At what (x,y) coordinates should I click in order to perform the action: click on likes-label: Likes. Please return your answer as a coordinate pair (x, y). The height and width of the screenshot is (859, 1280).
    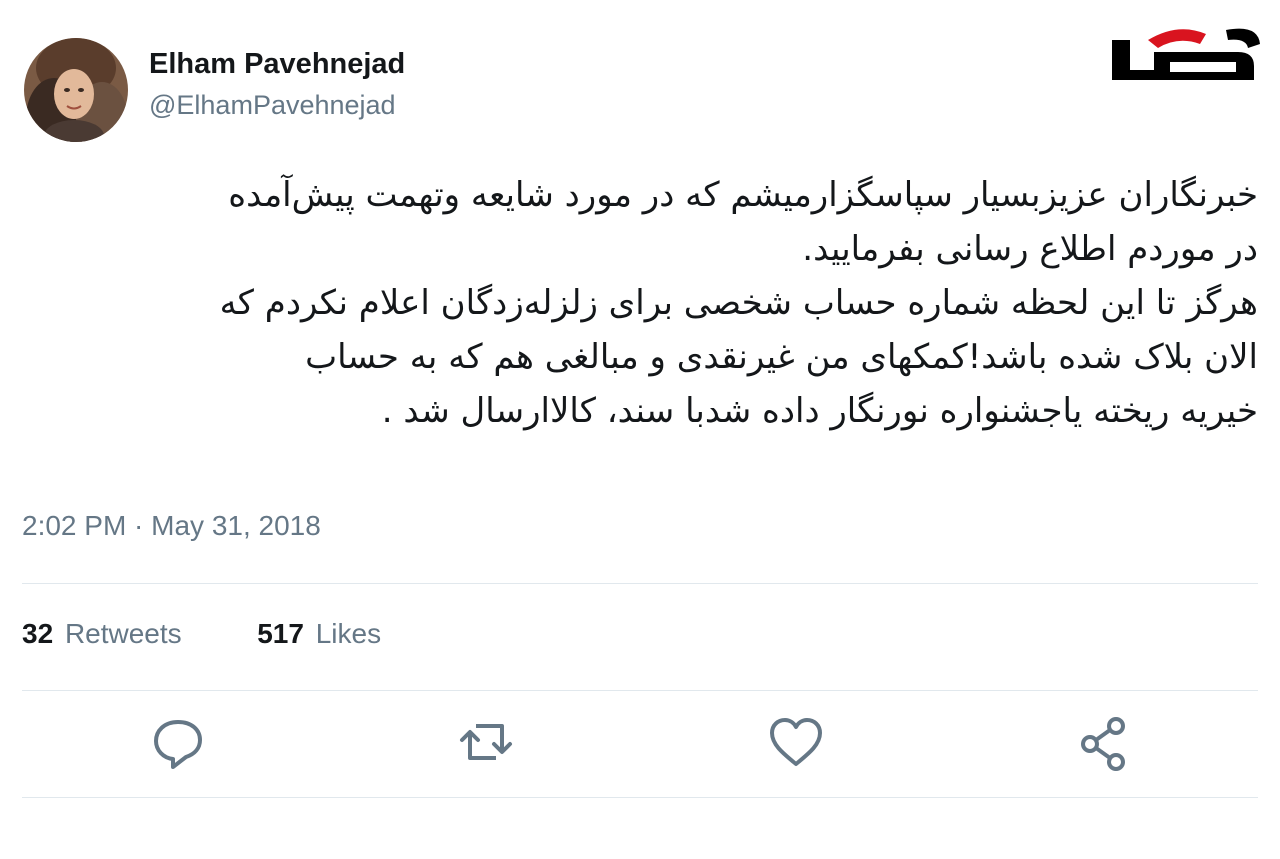
    Looking at the image, I should click on (348, 633).